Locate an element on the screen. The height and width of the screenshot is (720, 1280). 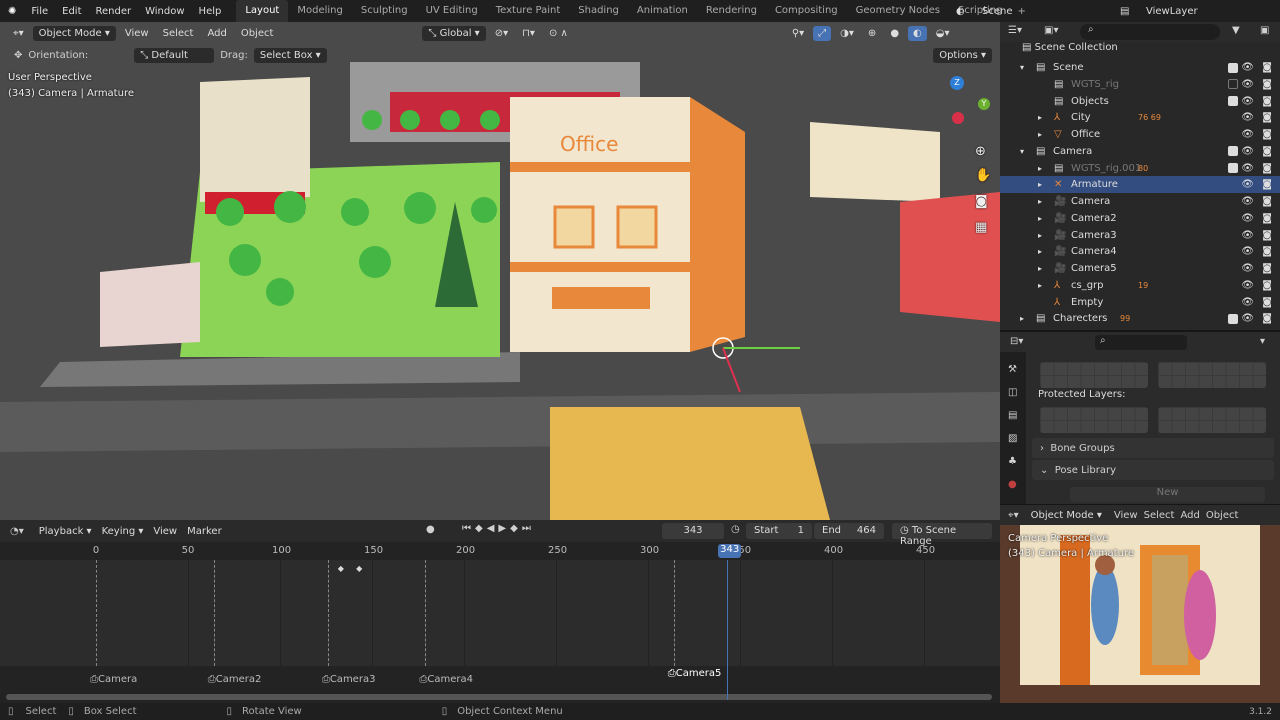
timeline-view-menu: View is located at coordinates (165, 531).